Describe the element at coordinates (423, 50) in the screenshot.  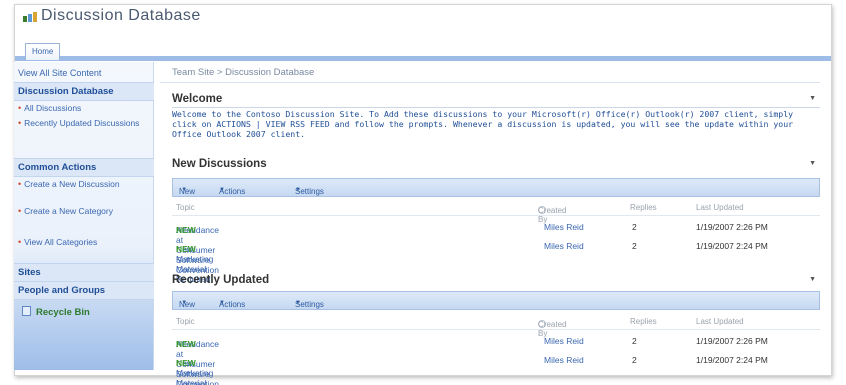
I see `top-navigation: Home` at that location.